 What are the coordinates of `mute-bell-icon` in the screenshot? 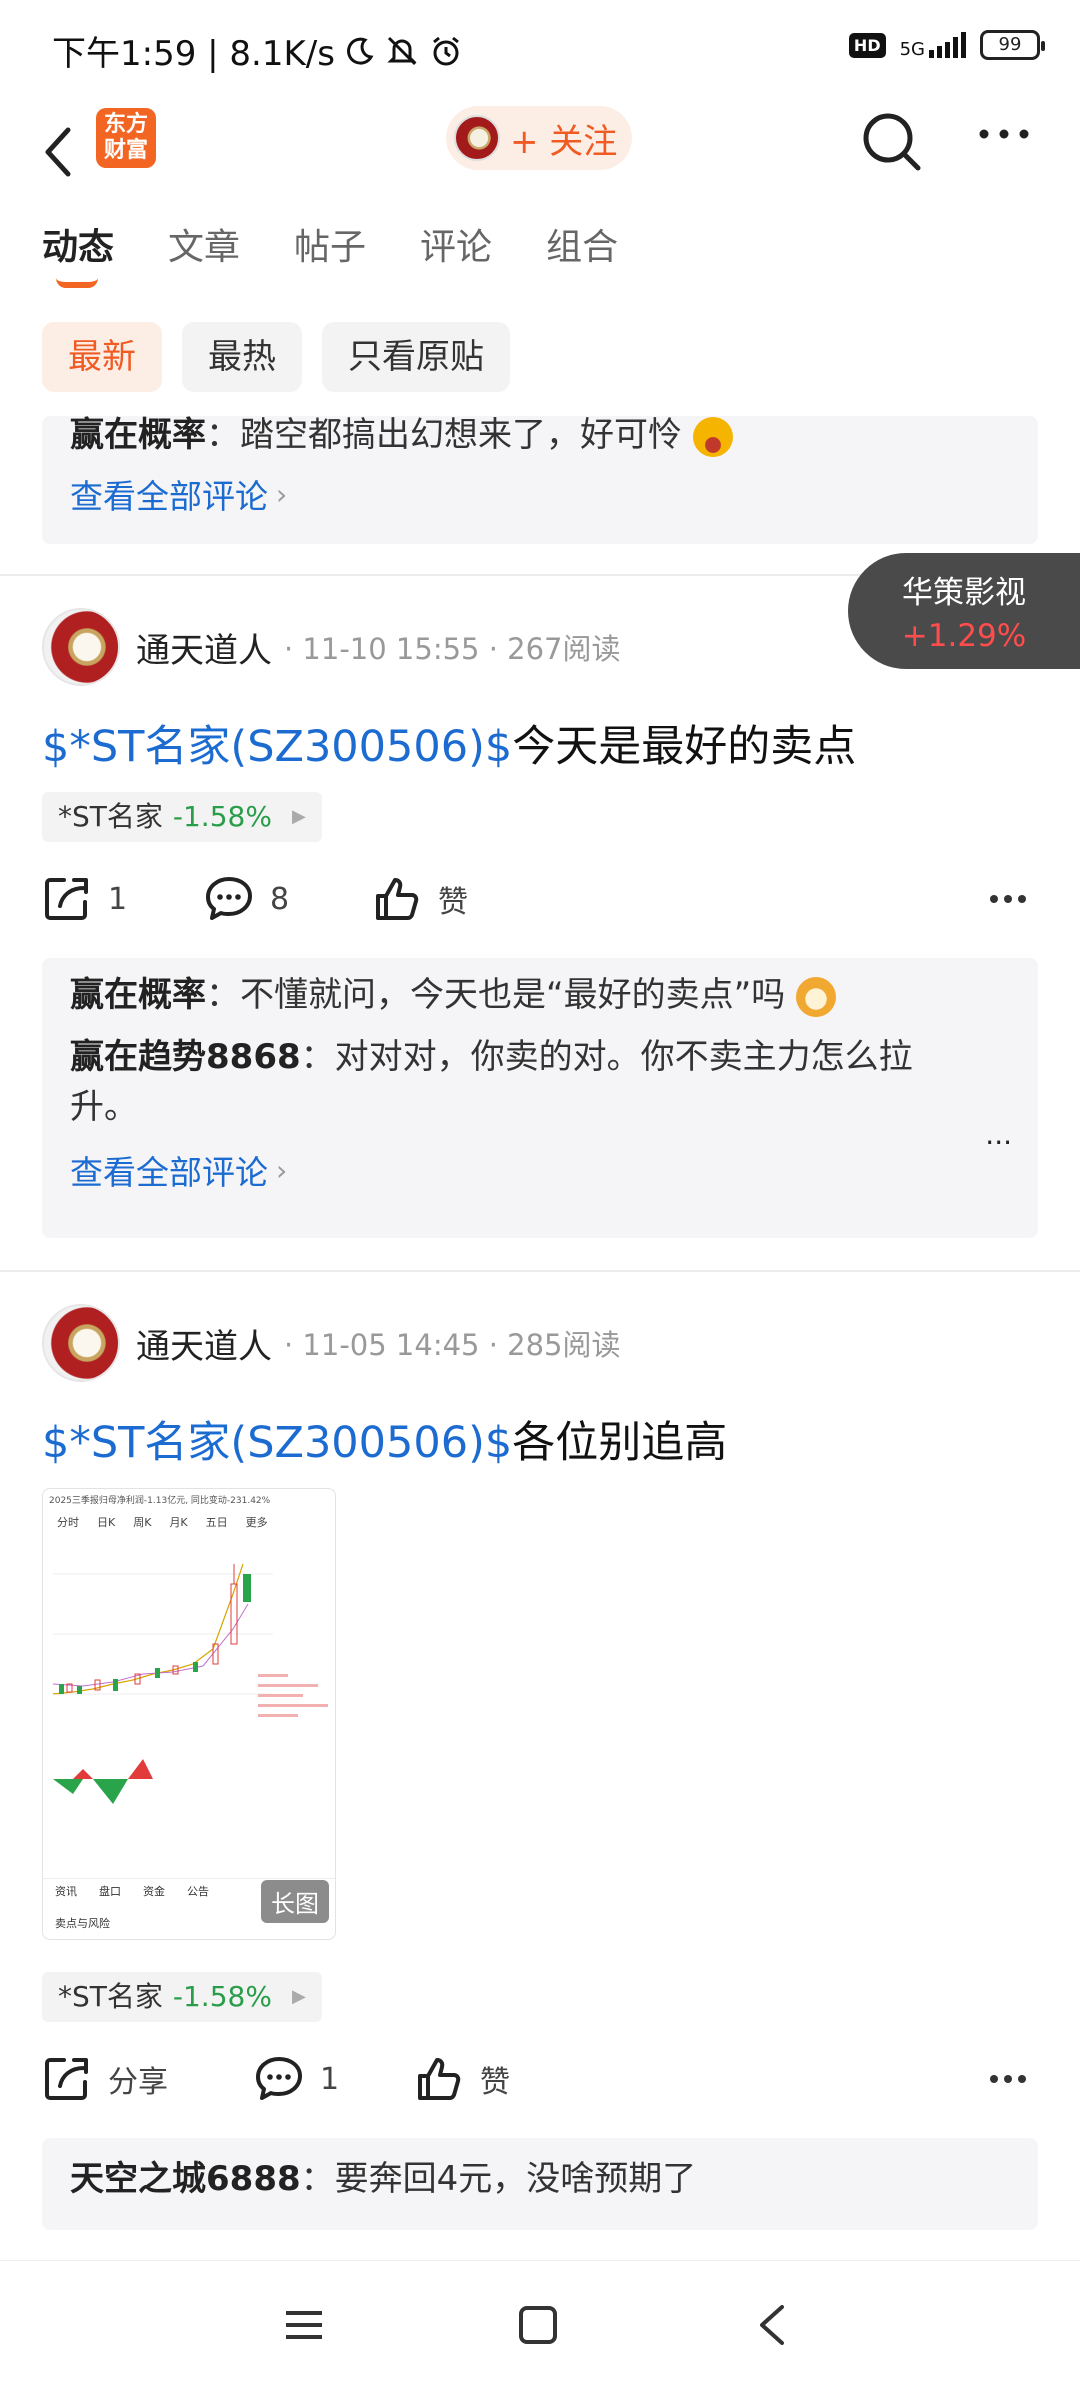 It's located at (402, 50).